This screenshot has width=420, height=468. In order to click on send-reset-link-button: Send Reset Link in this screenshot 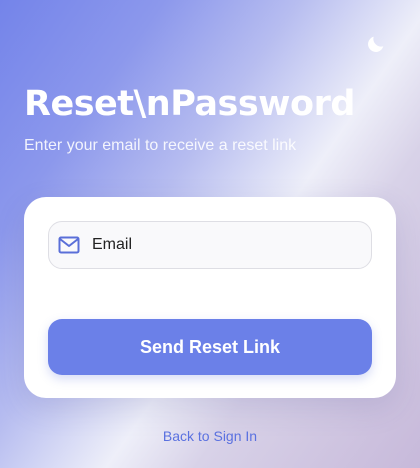, I will do `click(210, 347)`.